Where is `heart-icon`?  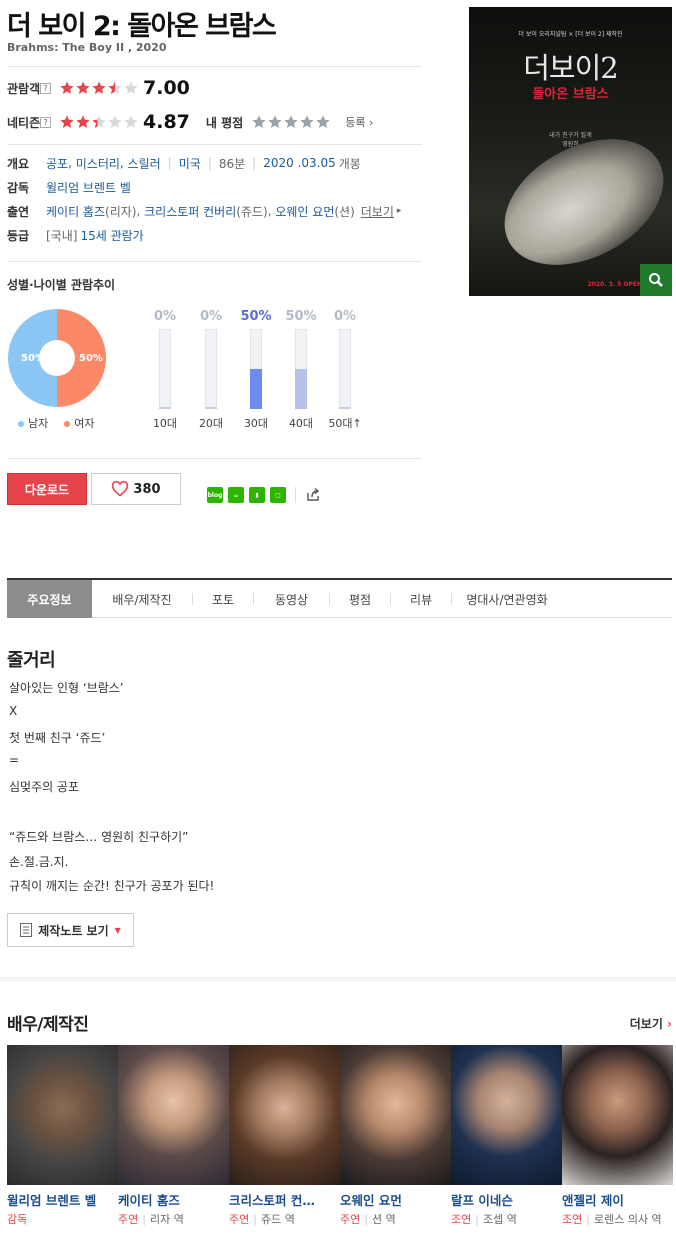 heart-icon is located at coordinates (120, 489).